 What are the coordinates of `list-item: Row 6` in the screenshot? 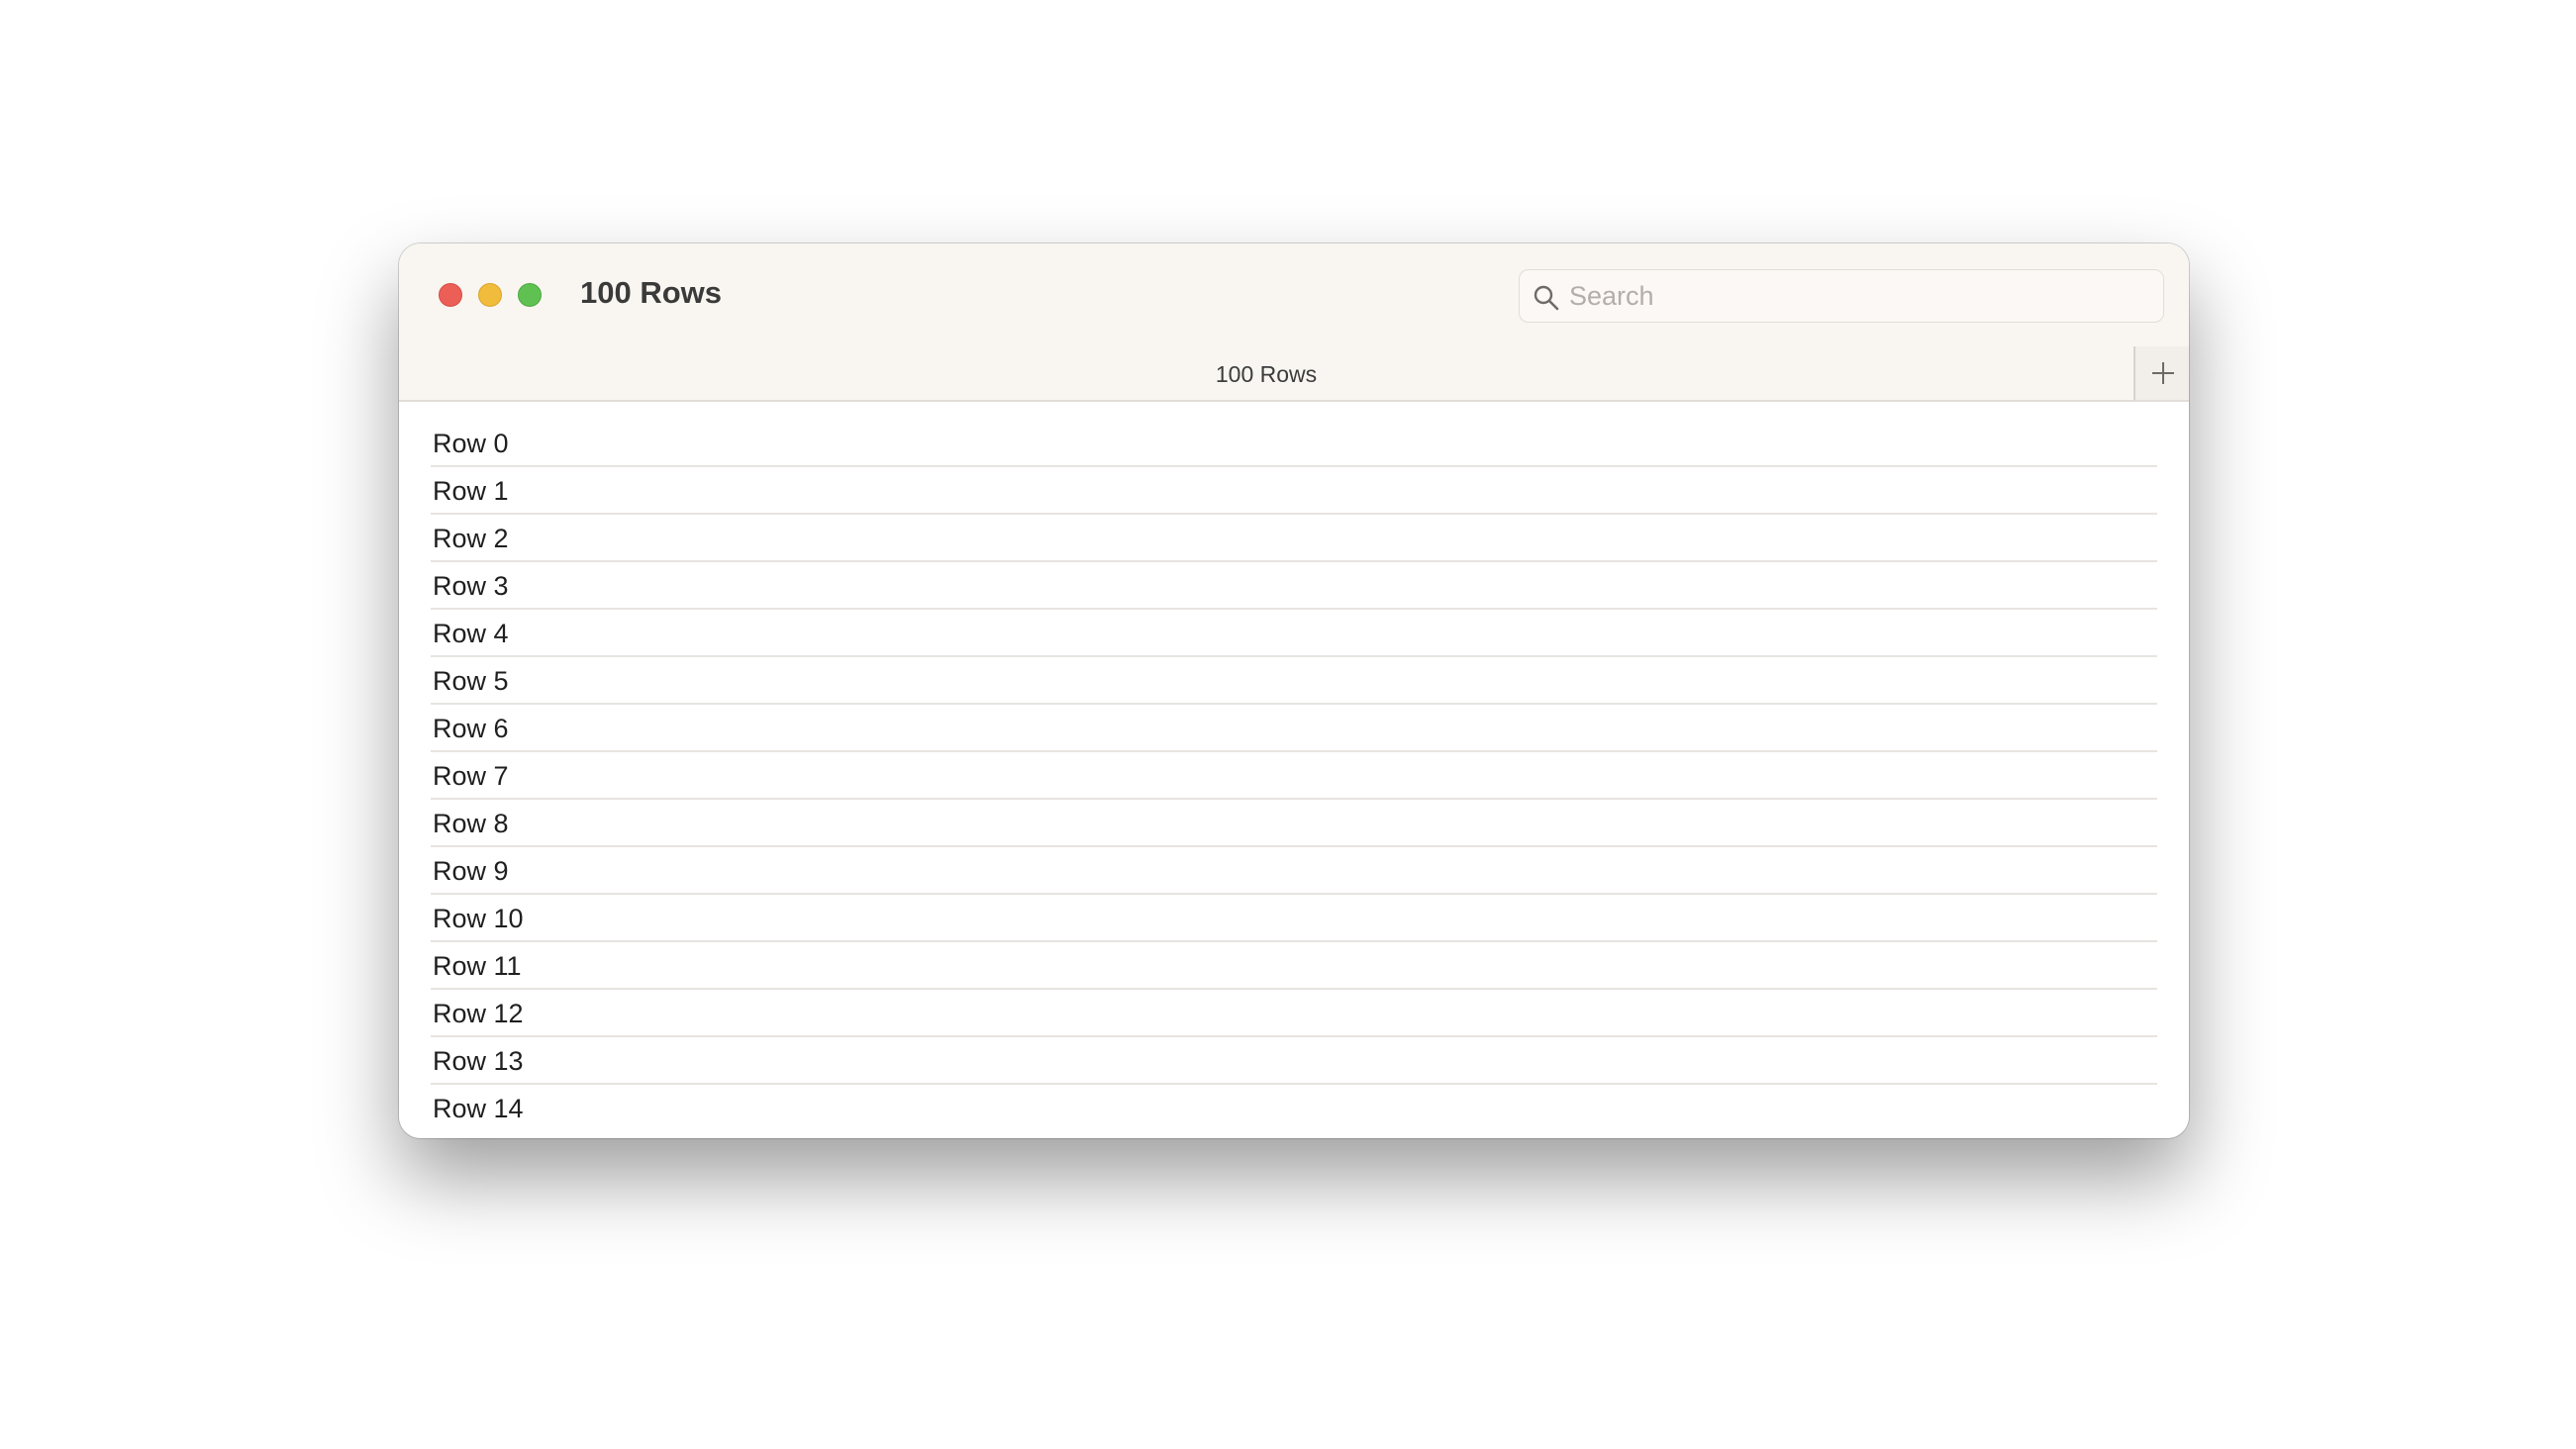 It's located at (1294, 728).